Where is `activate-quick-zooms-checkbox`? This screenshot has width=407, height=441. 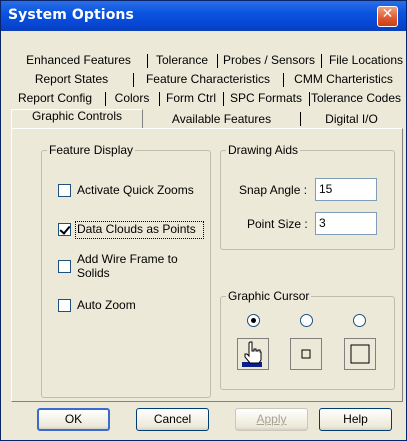
activate-quick-zooms-checkbox is located at coordinates (64, 190).